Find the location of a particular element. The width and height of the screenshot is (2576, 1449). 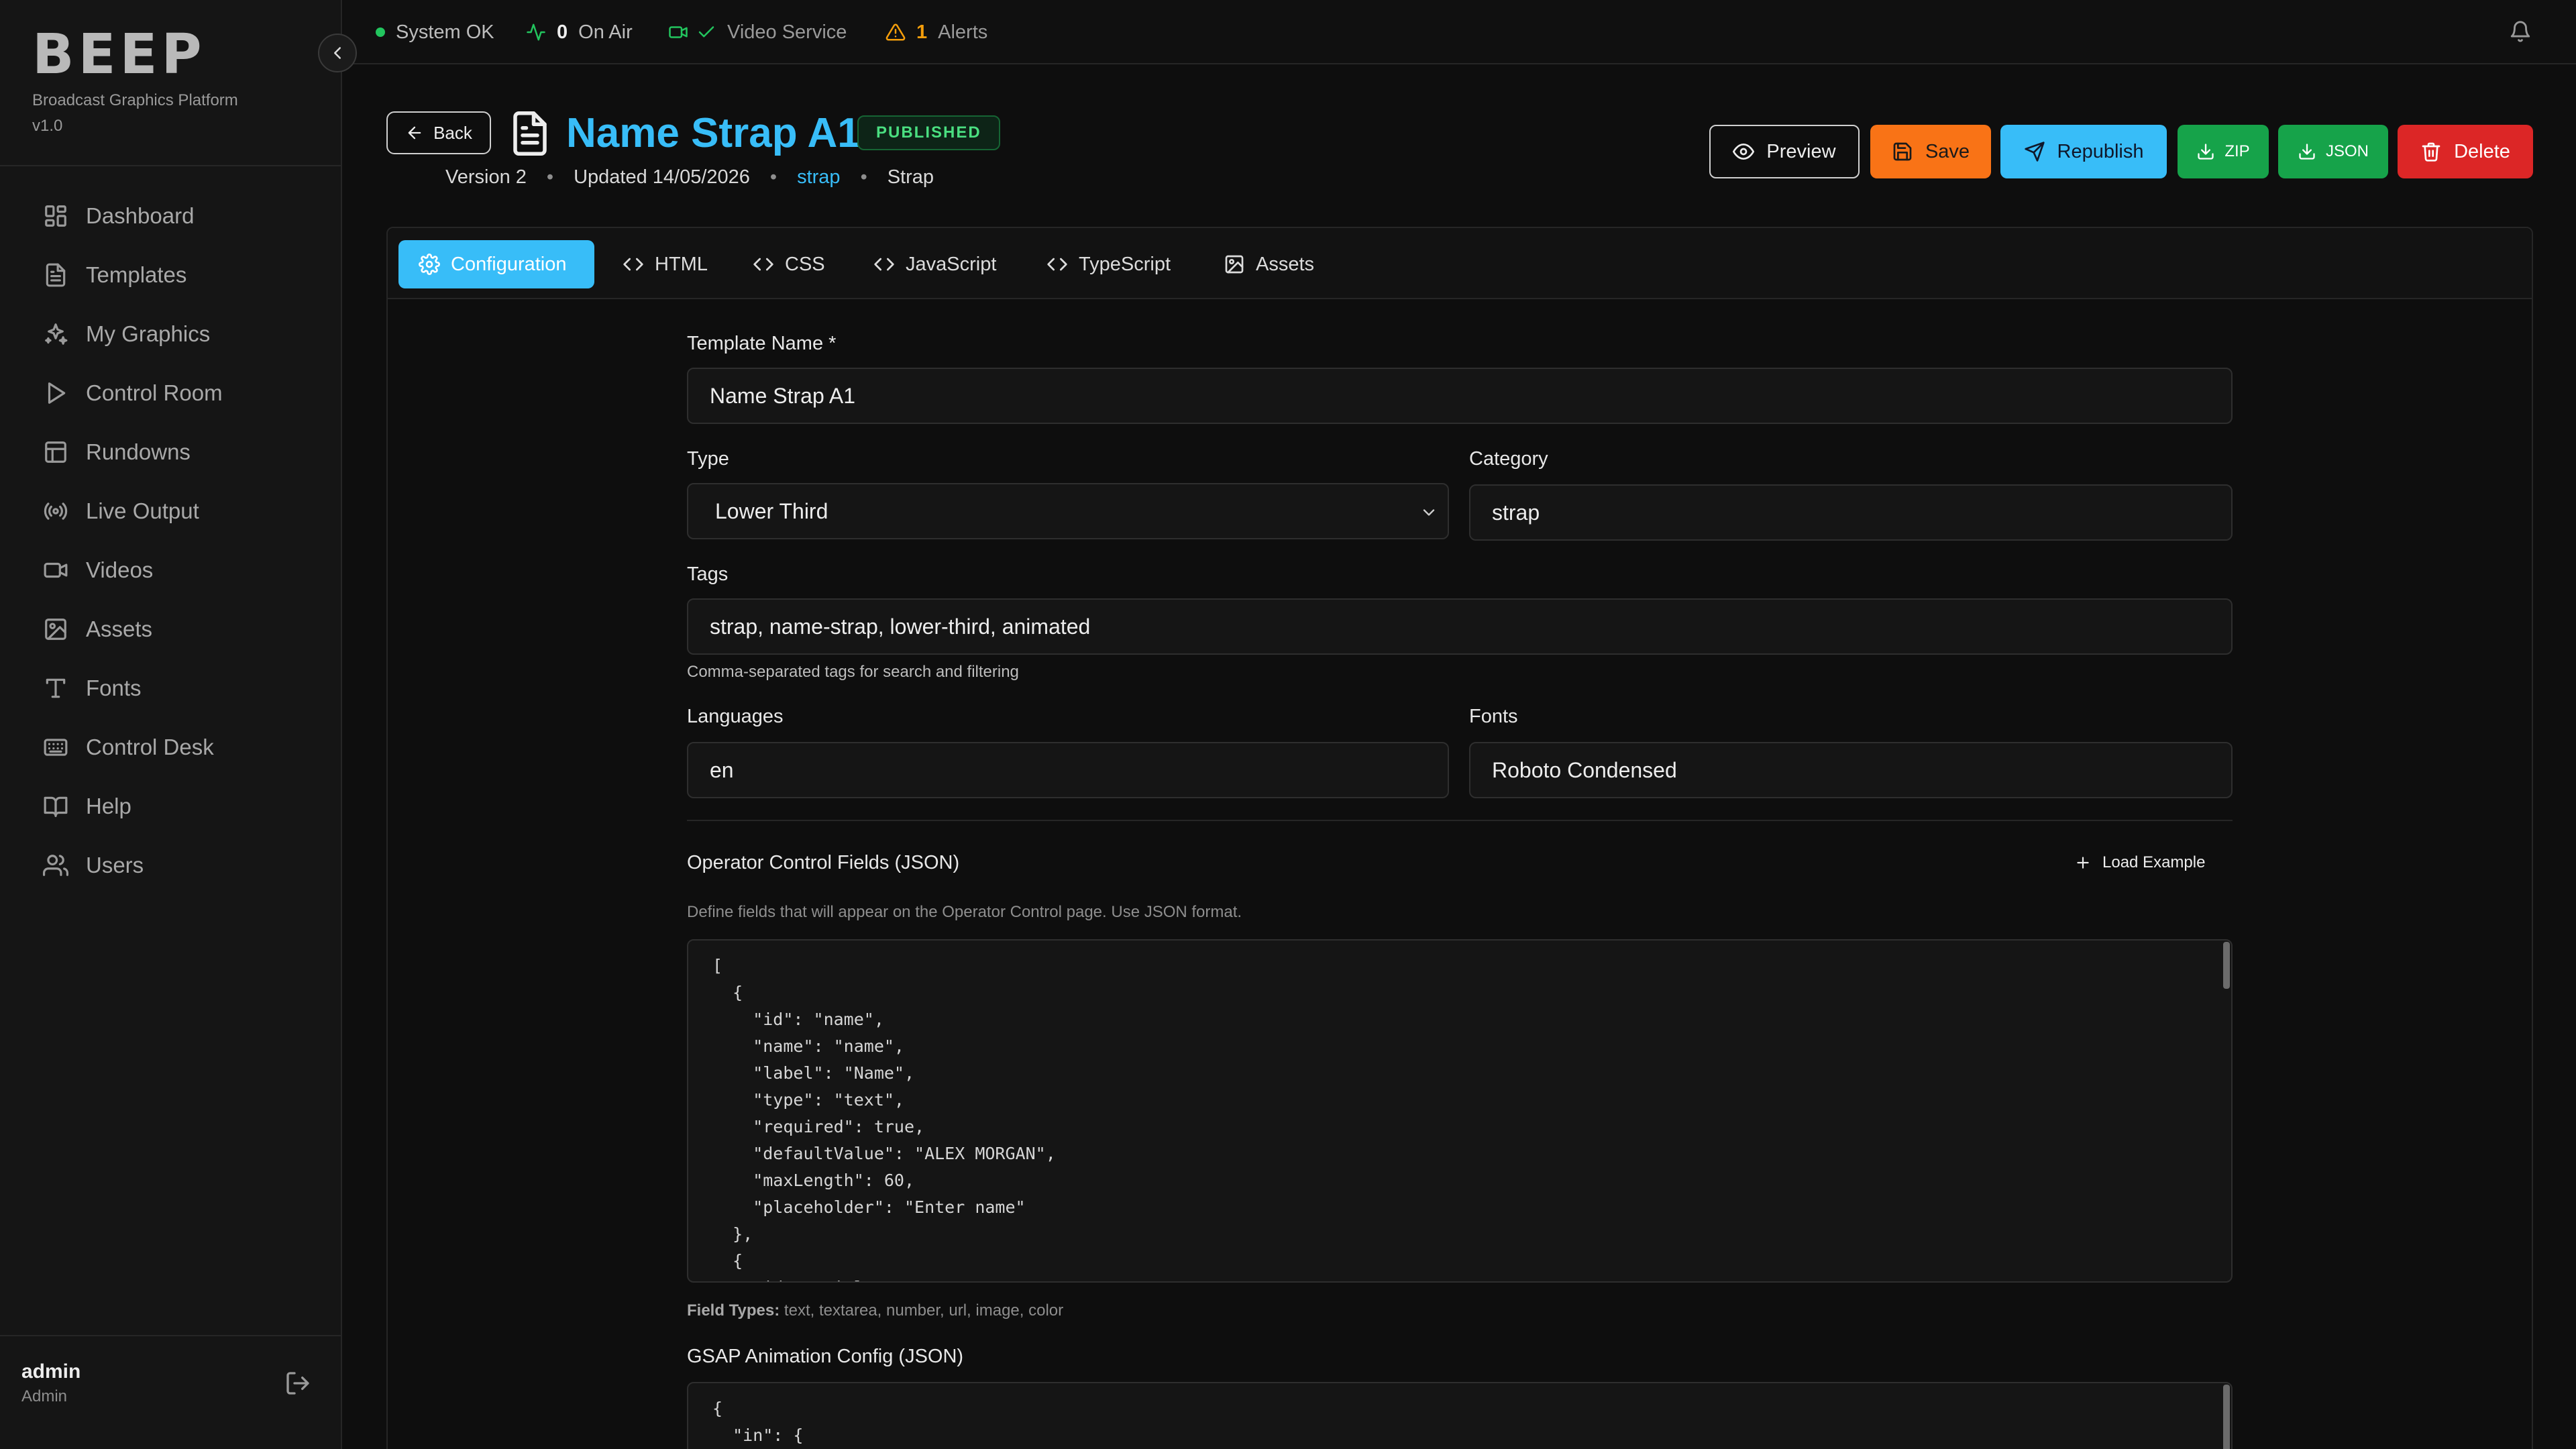

sidebar-item-fonts: Fonts is located at coordinates (171, 688).